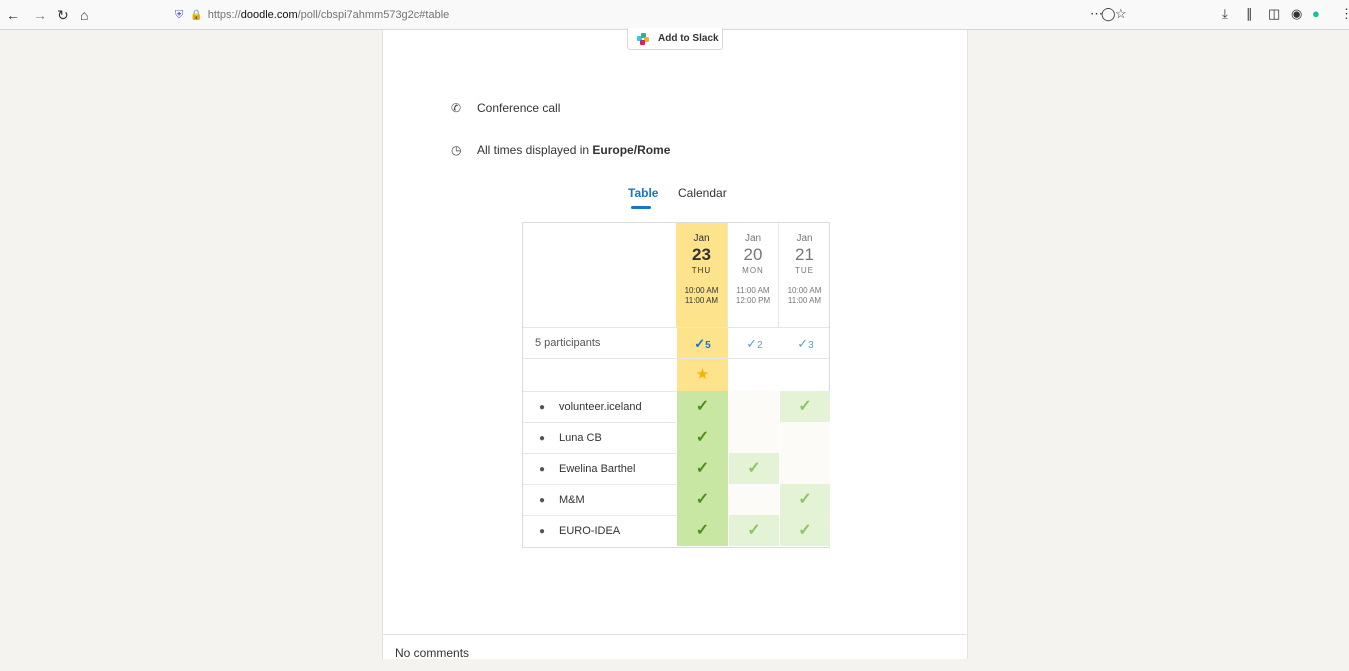  Describe the element at coordinates (760, 345) in the screenshot. I see `option-count: 2` at that location.